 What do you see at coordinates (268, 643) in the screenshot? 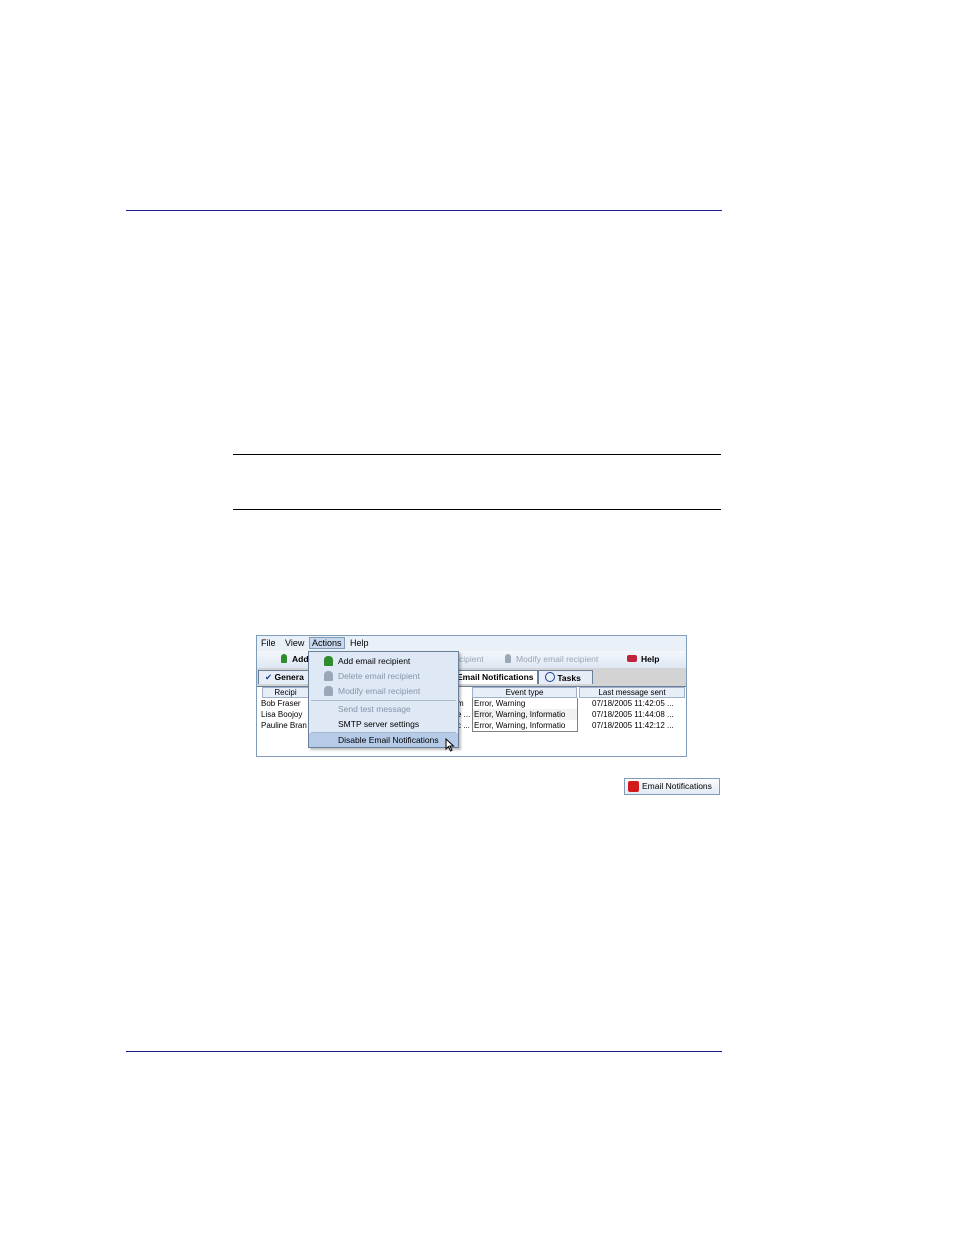
I see `menu-file: File` at bounding box center [268, 643].